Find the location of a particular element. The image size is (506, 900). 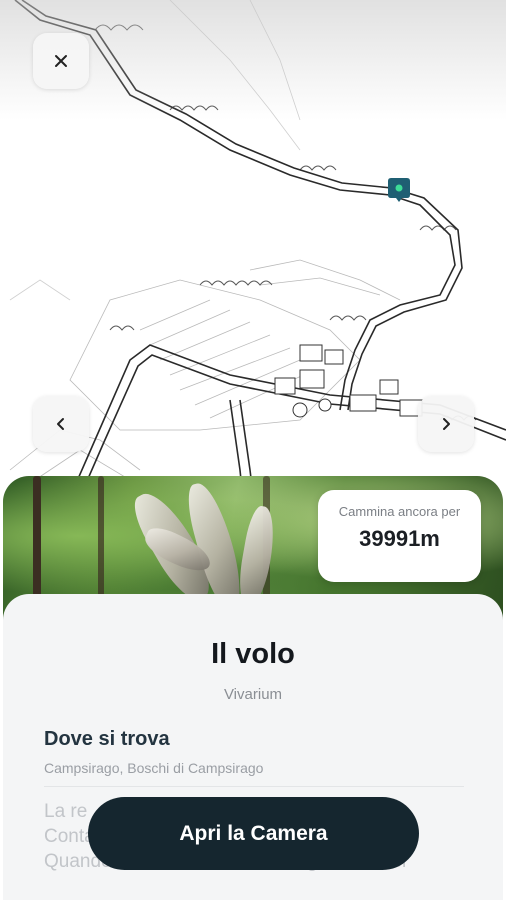

location-heading: Dove si trova is located at coordinates (107, 739).